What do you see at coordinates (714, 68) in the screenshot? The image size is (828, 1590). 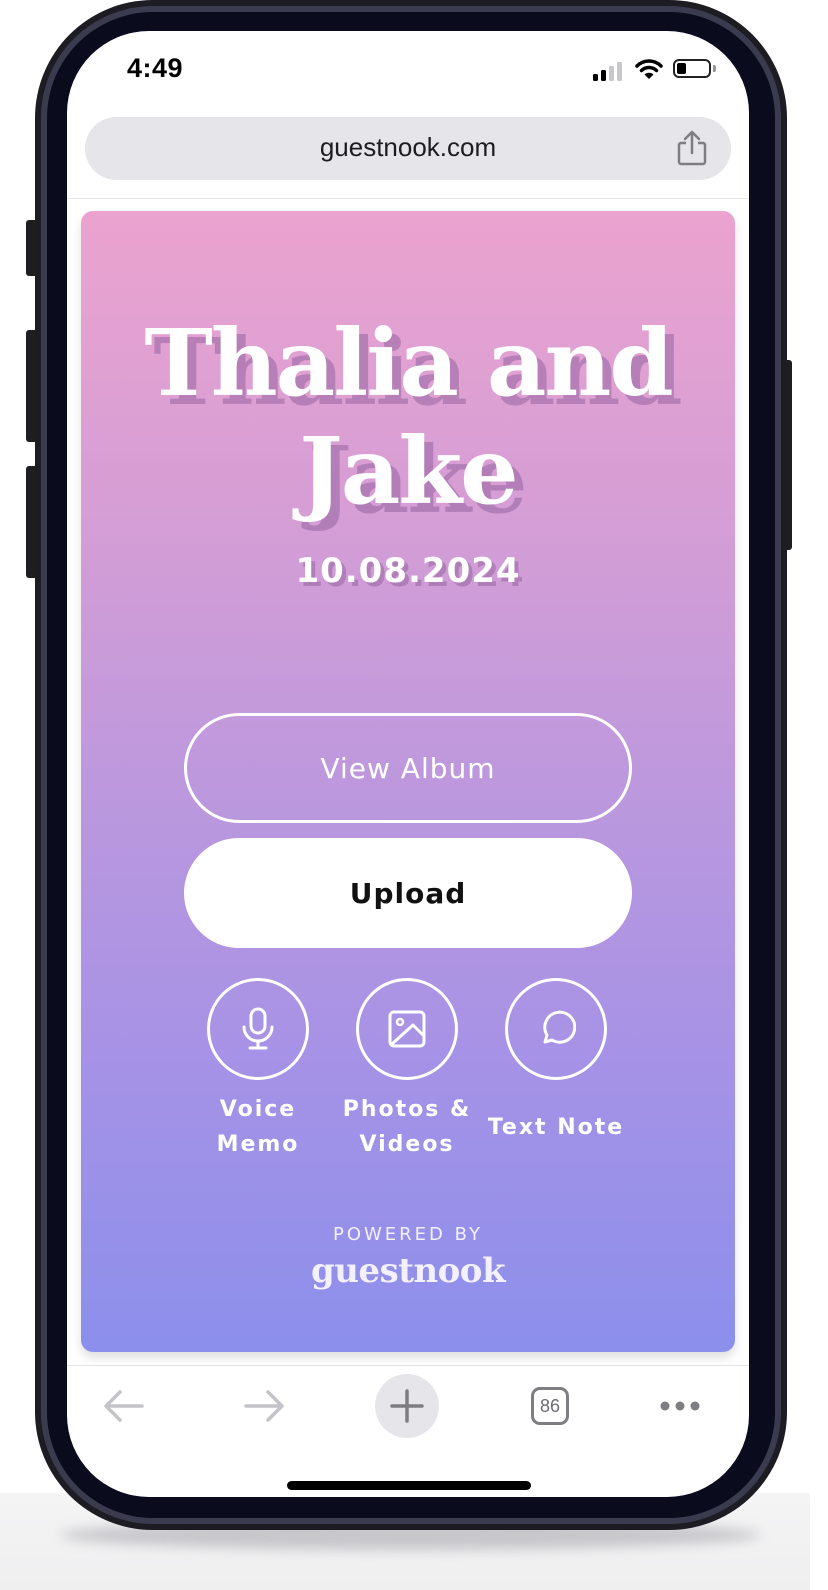 I see `battery-nub` at bounding box center [714, 68].